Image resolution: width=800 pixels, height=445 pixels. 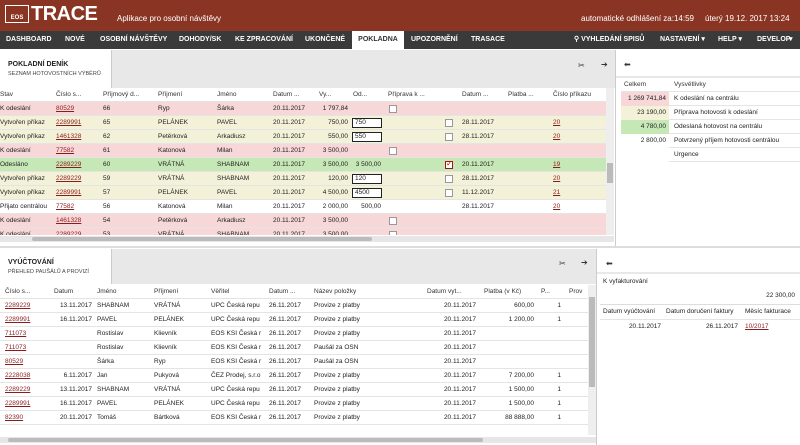 I want to click on nav-trasace: TRASACE, so click(x=488, y=40).